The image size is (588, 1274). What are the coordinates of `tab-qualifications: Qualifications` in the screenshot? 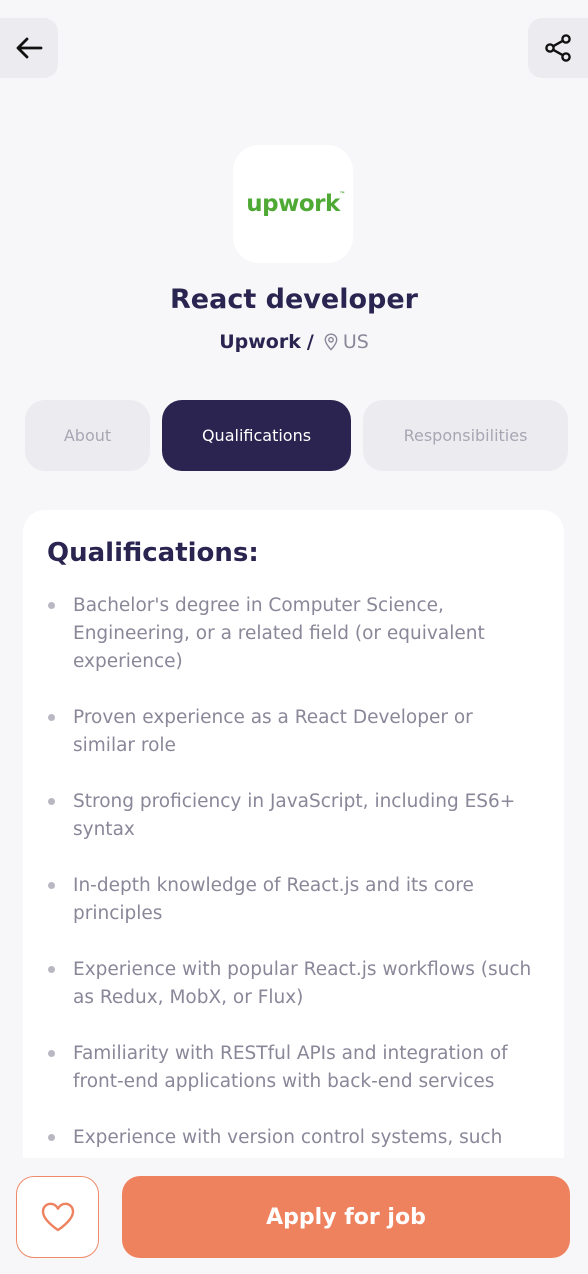 It's located at (256, 435).